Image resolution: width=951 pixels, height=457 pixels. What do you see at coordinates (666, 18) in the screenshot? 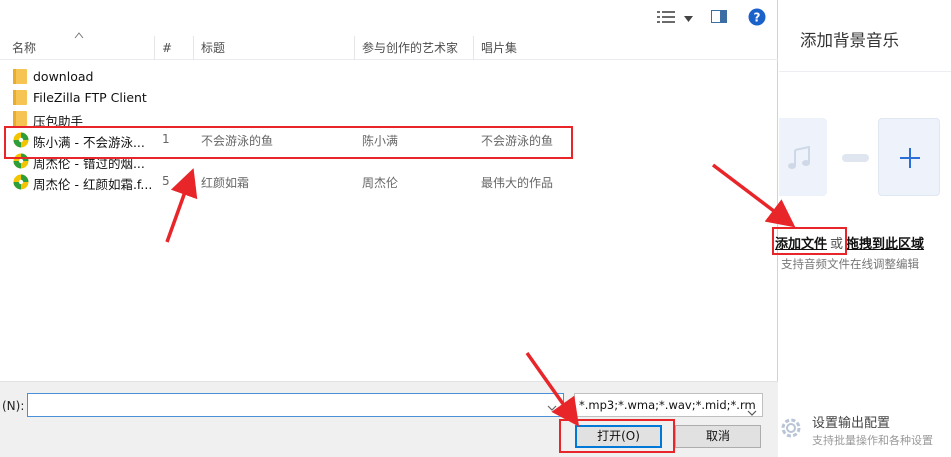
I see `details-view-icon` at bounding box center [666, 18].